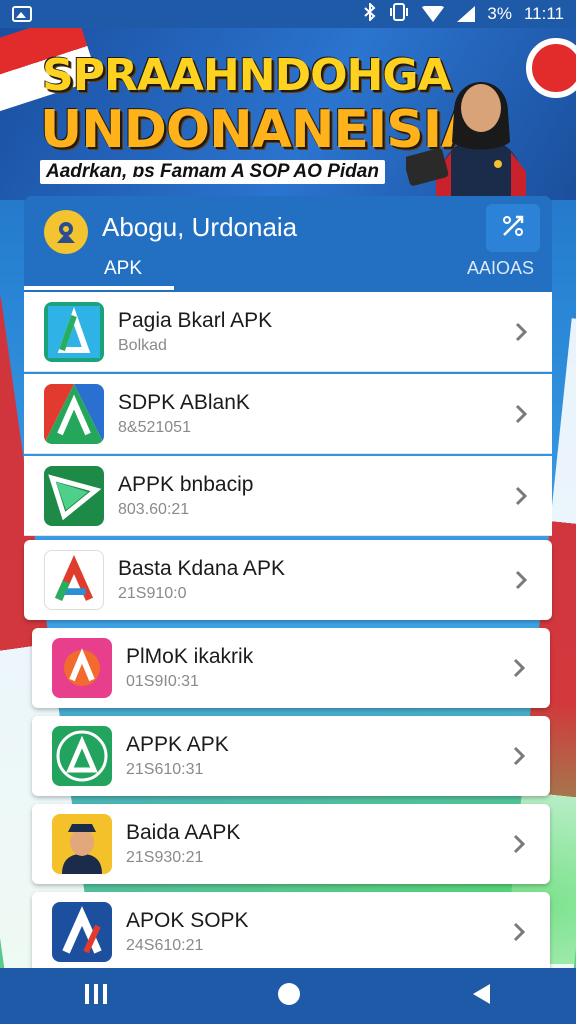 The image size is (576, 1024). Describe the element at coordinates (154, 509) in the screenshot. I see `app-meta: 803.60:21` at that location.